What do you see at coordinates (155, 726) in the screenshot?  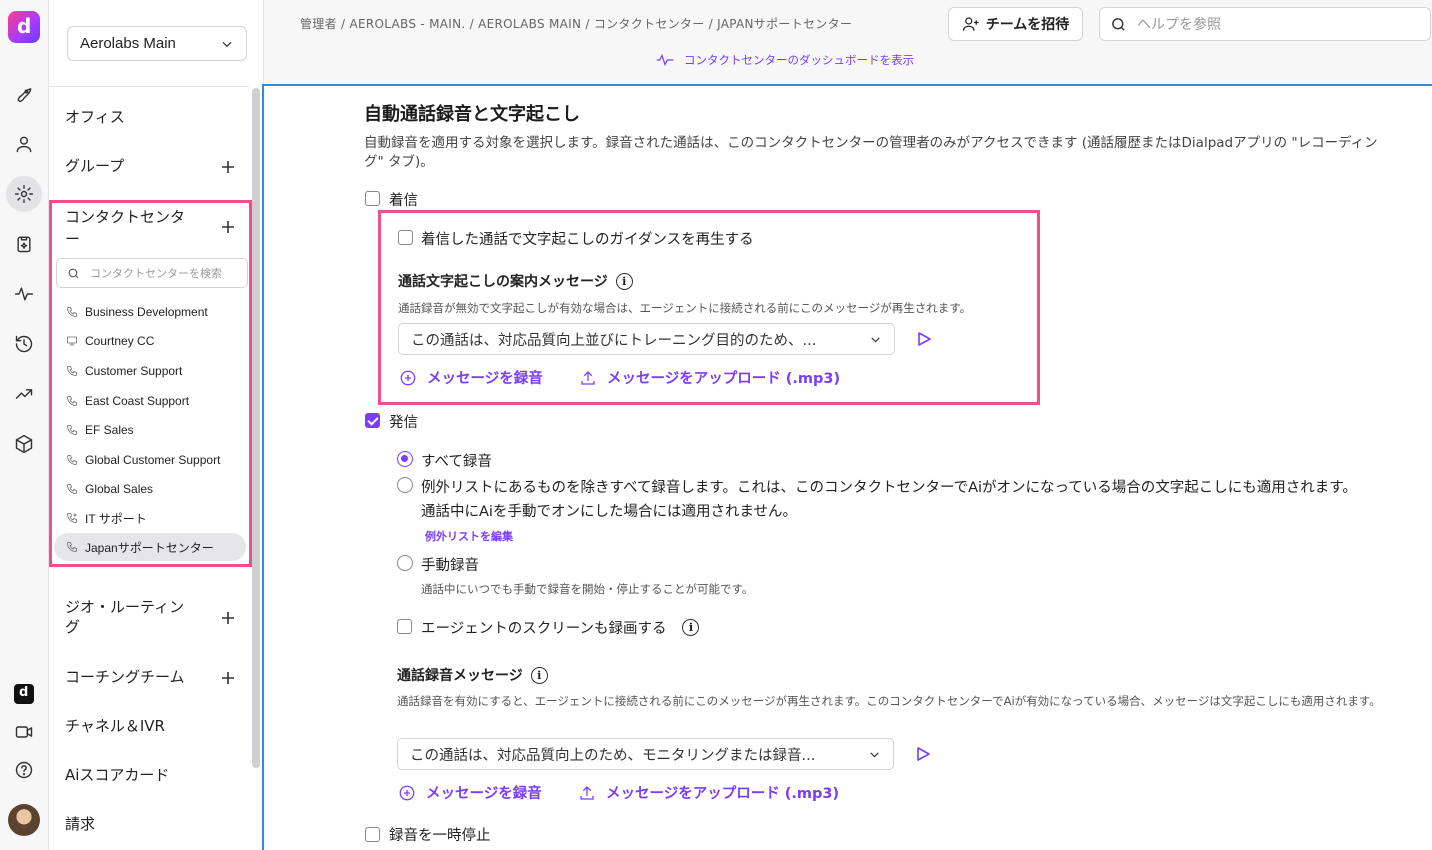 I see `sidebar-item-channels-ivr: チャネル＆IVR` at bounding box center [155, 726].